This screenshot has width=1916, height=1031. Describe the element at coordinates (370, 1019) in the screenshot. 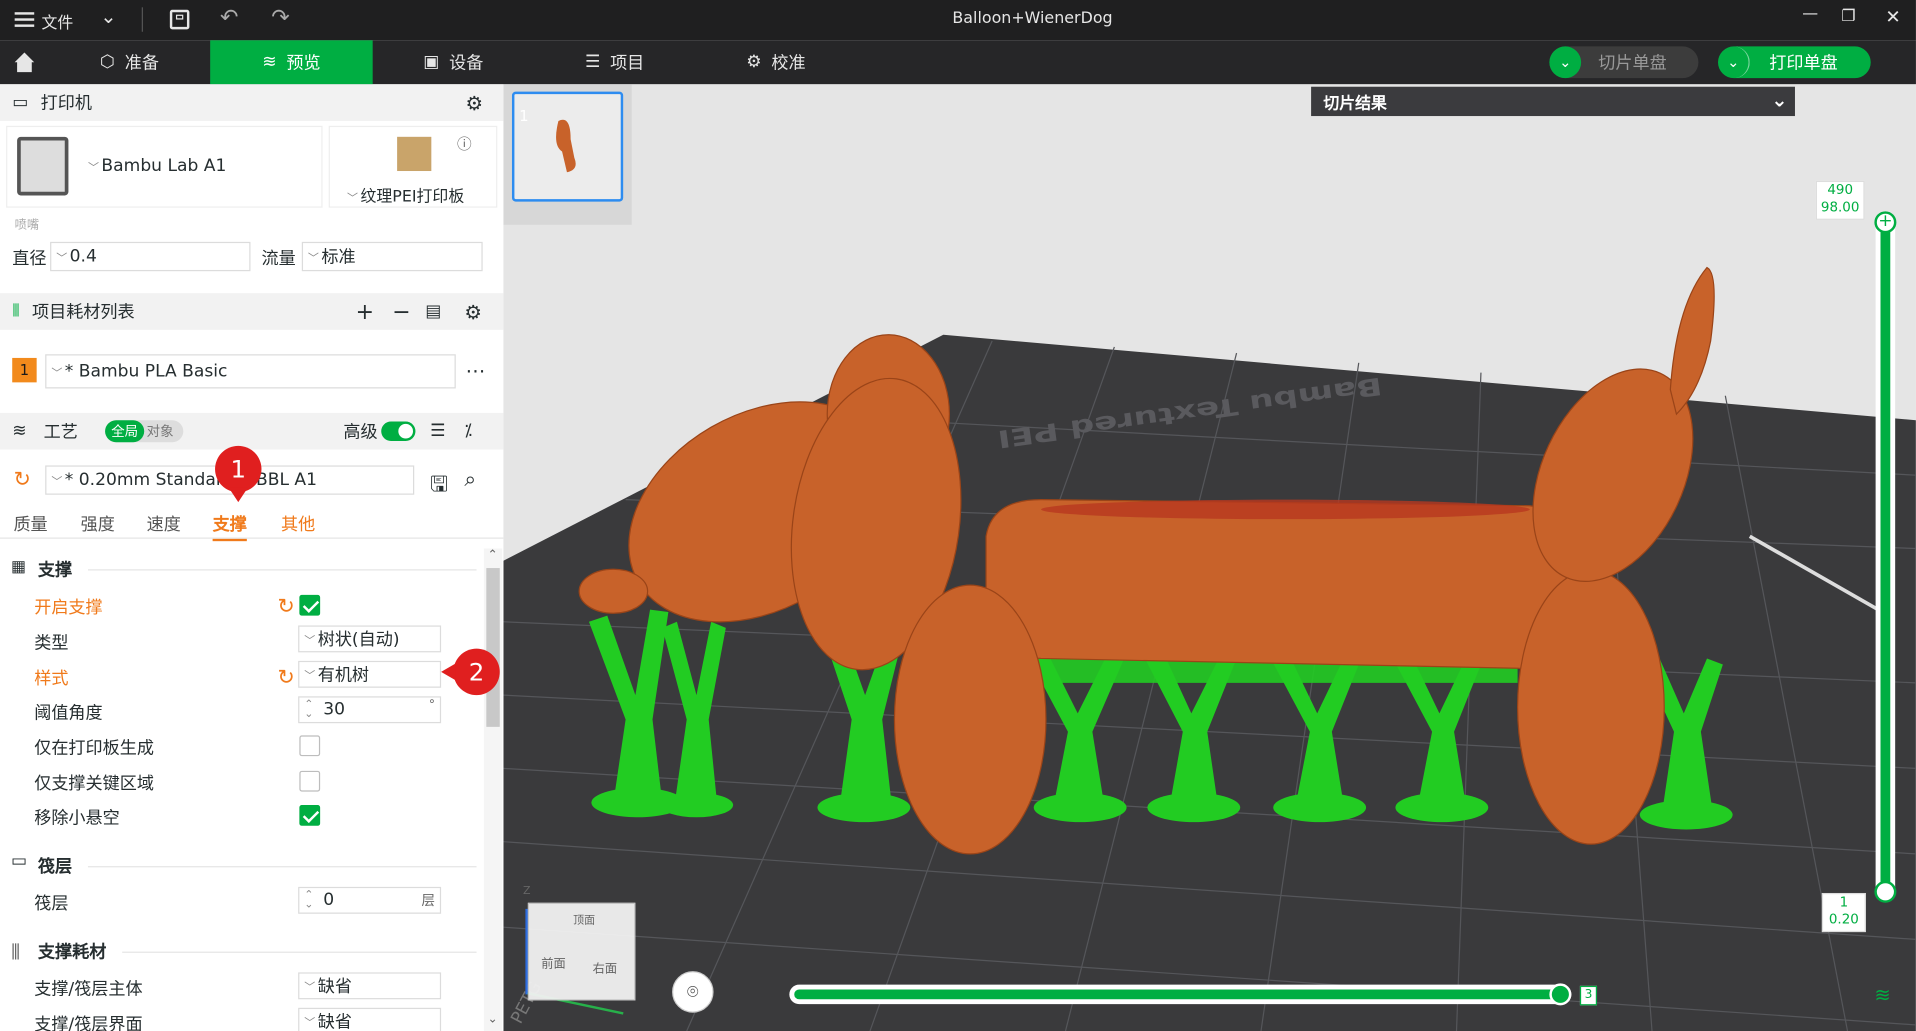

I see `support-interface-filament-select: 缺省` at that location.